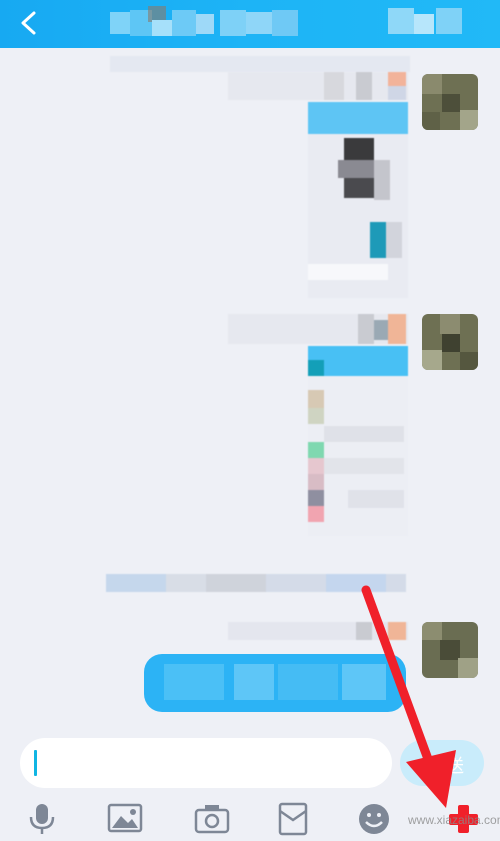  What do you see at coordinates (374, 819) in the screenshot?
I see `emoji-icon` at bounding box center [374, 819].